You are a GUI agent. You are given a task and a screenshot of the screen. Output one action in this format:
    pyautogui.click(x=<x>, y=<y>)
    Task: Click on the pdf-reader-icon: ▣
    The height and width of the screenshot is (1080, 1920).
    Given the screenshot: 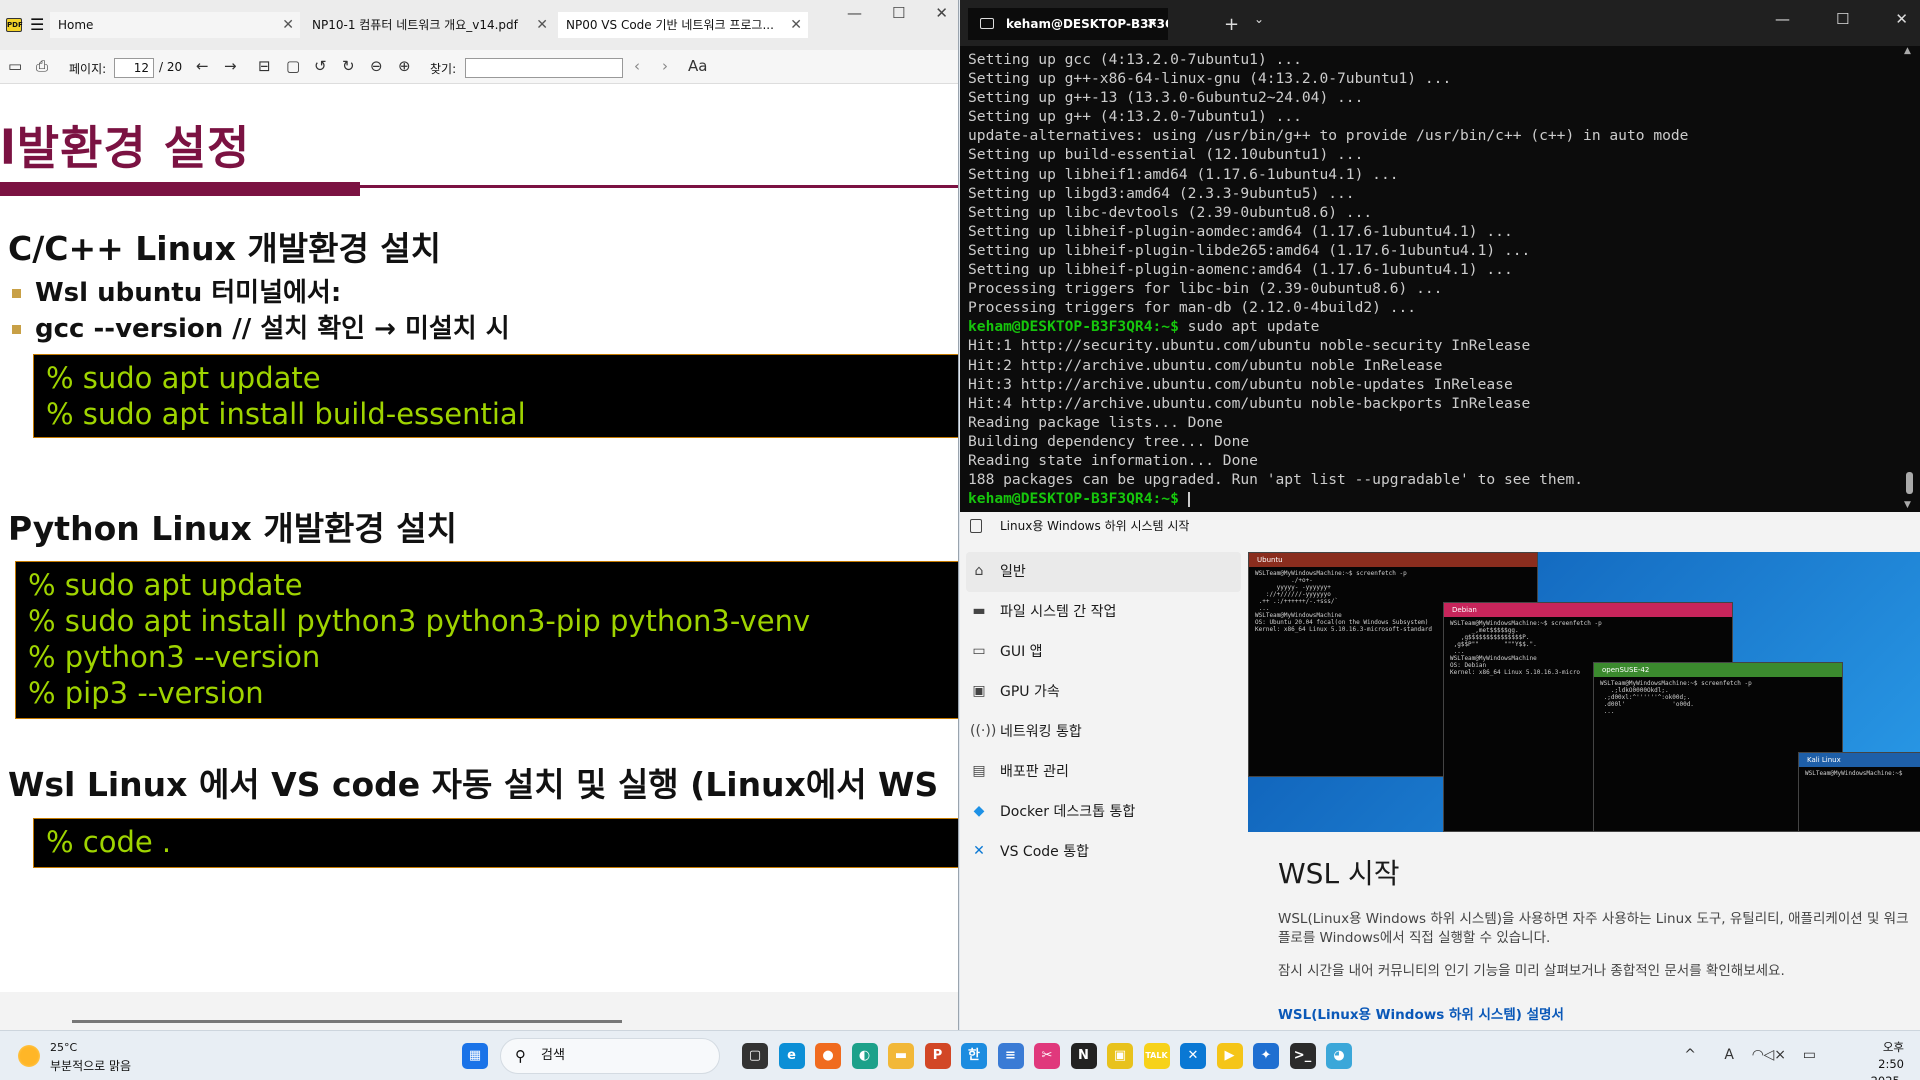 What is the action you would take?
    pyautogui.click(x=1120, y=1056)
    